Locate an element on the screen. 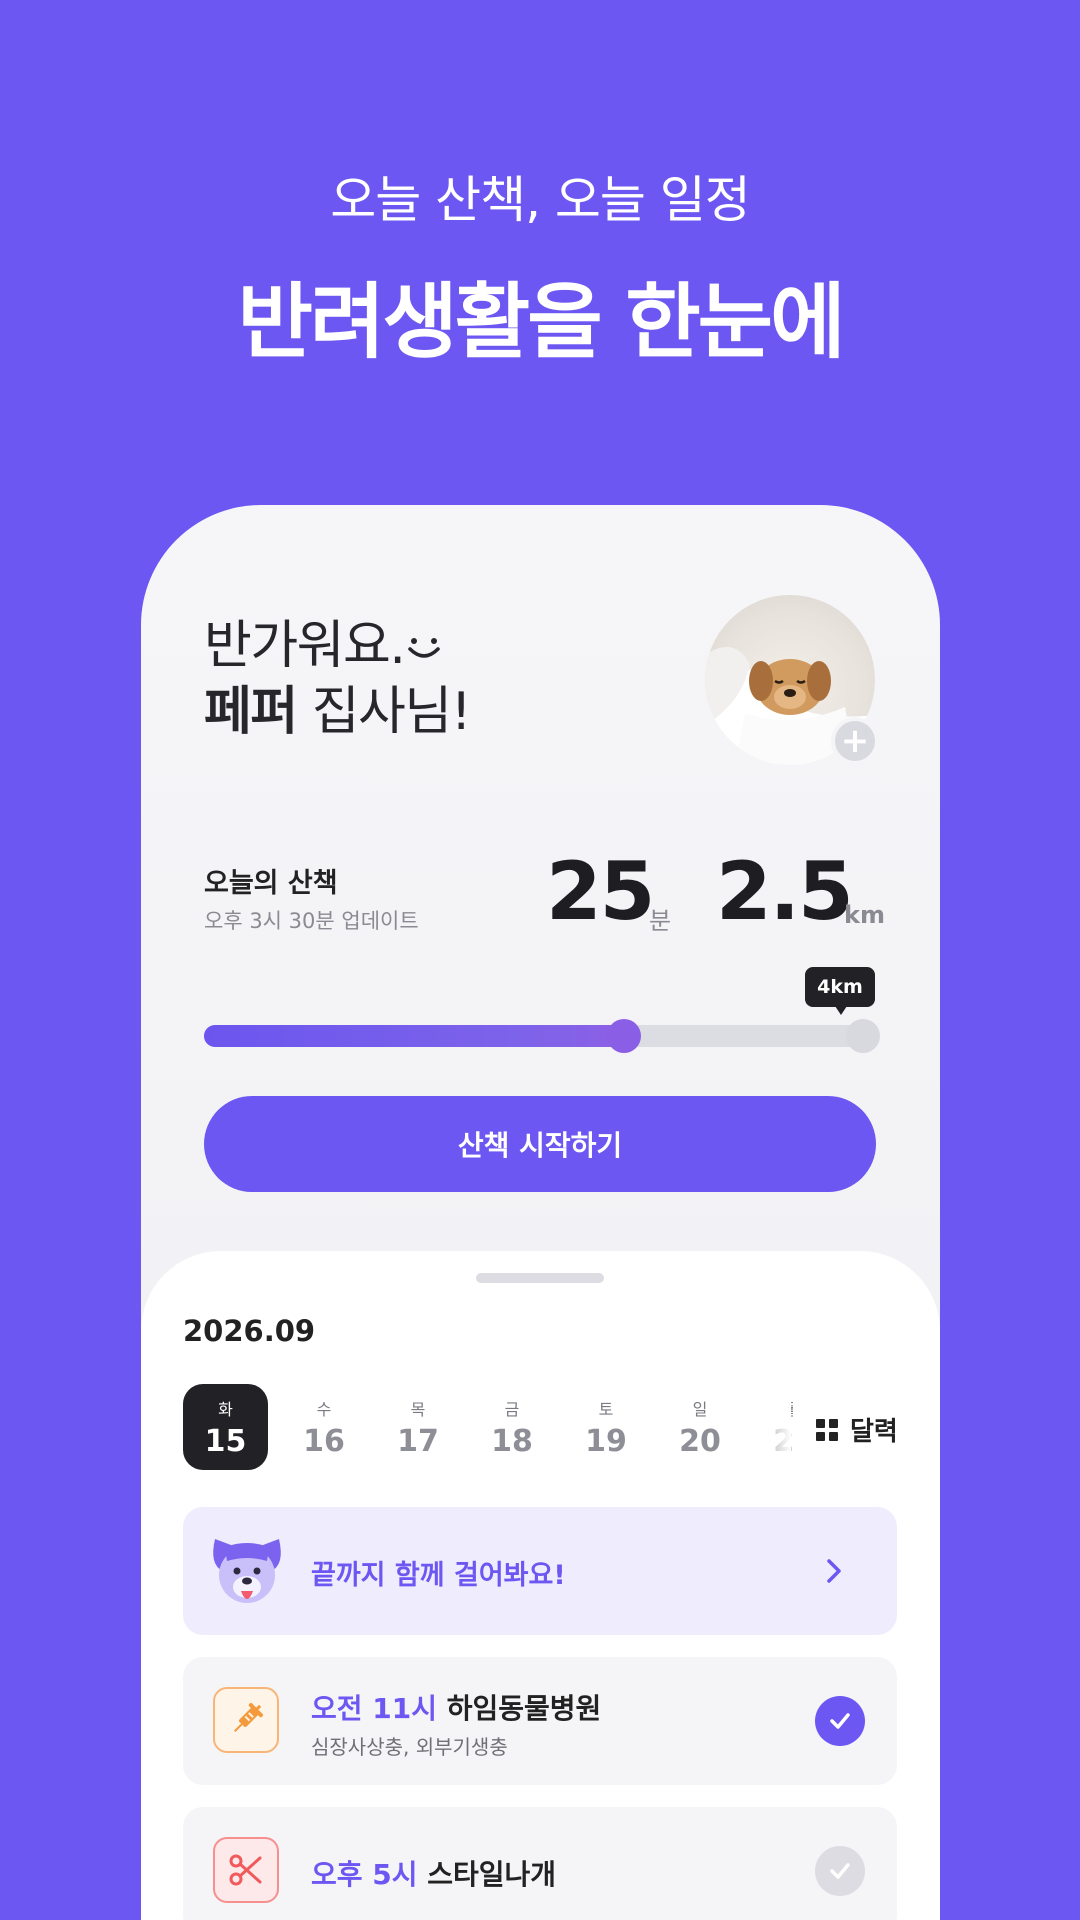  greeting-suffix: 집사님! is located at coordinates (384, 712).